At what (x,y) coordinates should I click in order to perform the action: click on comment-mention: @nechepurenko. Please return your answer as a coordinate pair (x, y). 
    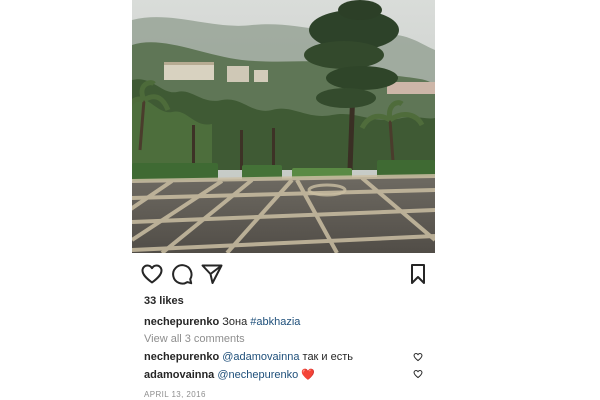
    Looking at the image, I should click on (257, 375).